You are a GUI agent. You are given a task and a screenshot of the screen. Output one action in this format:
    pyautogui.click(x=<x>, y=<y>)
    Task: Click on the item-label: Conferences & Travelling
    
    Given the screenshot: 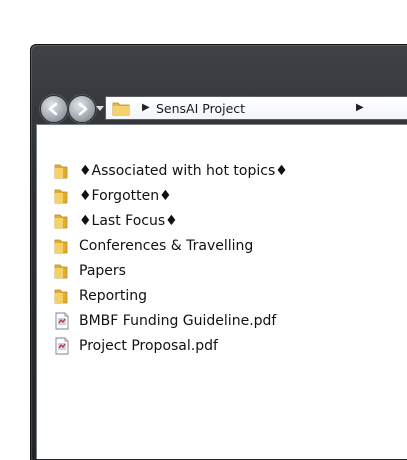 What is the action you would take?
    pyautogui.click(x=166, y=246)
    